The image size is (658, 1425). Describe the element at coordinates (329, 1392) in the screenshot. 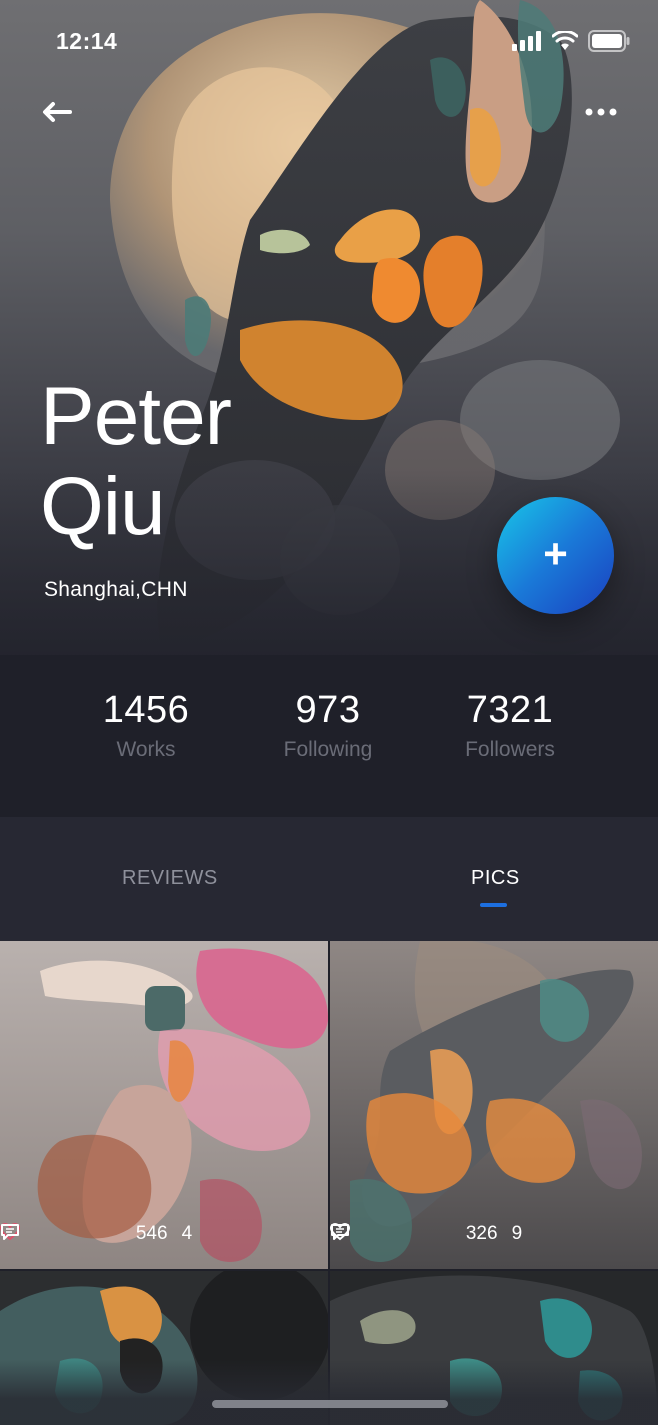

I see `bottom-fade` at that location.